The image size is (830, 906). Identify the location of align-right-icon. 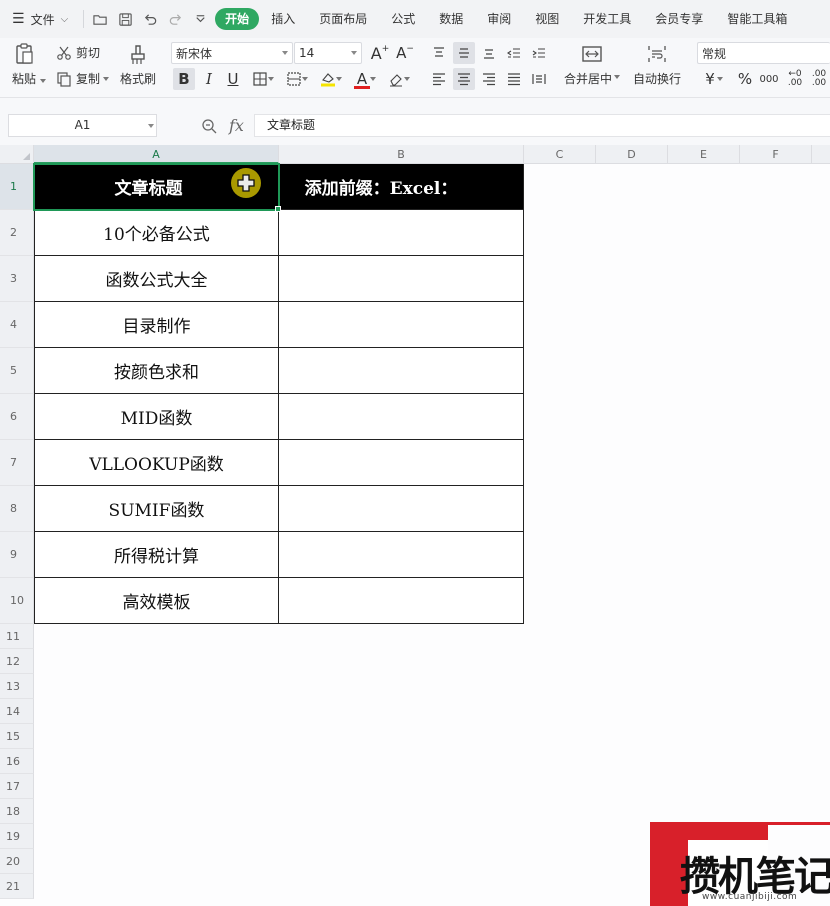
(489, 79).